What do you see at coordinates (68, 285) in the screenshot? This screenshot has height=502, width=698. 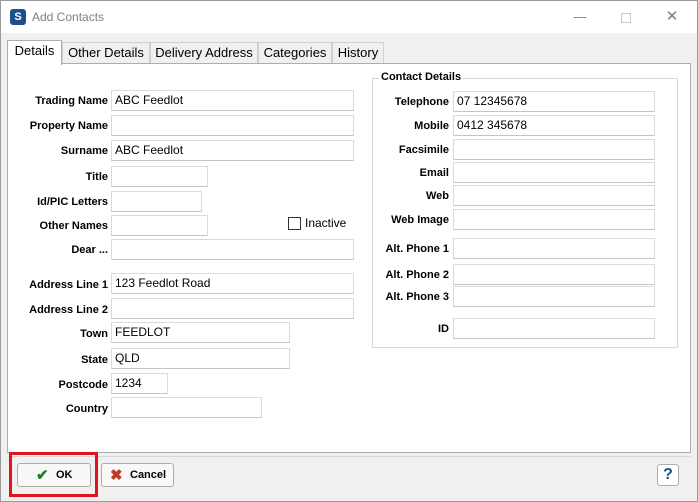 I see `address-line-1-label: Address Line 1` at bounding box center [68, 285].